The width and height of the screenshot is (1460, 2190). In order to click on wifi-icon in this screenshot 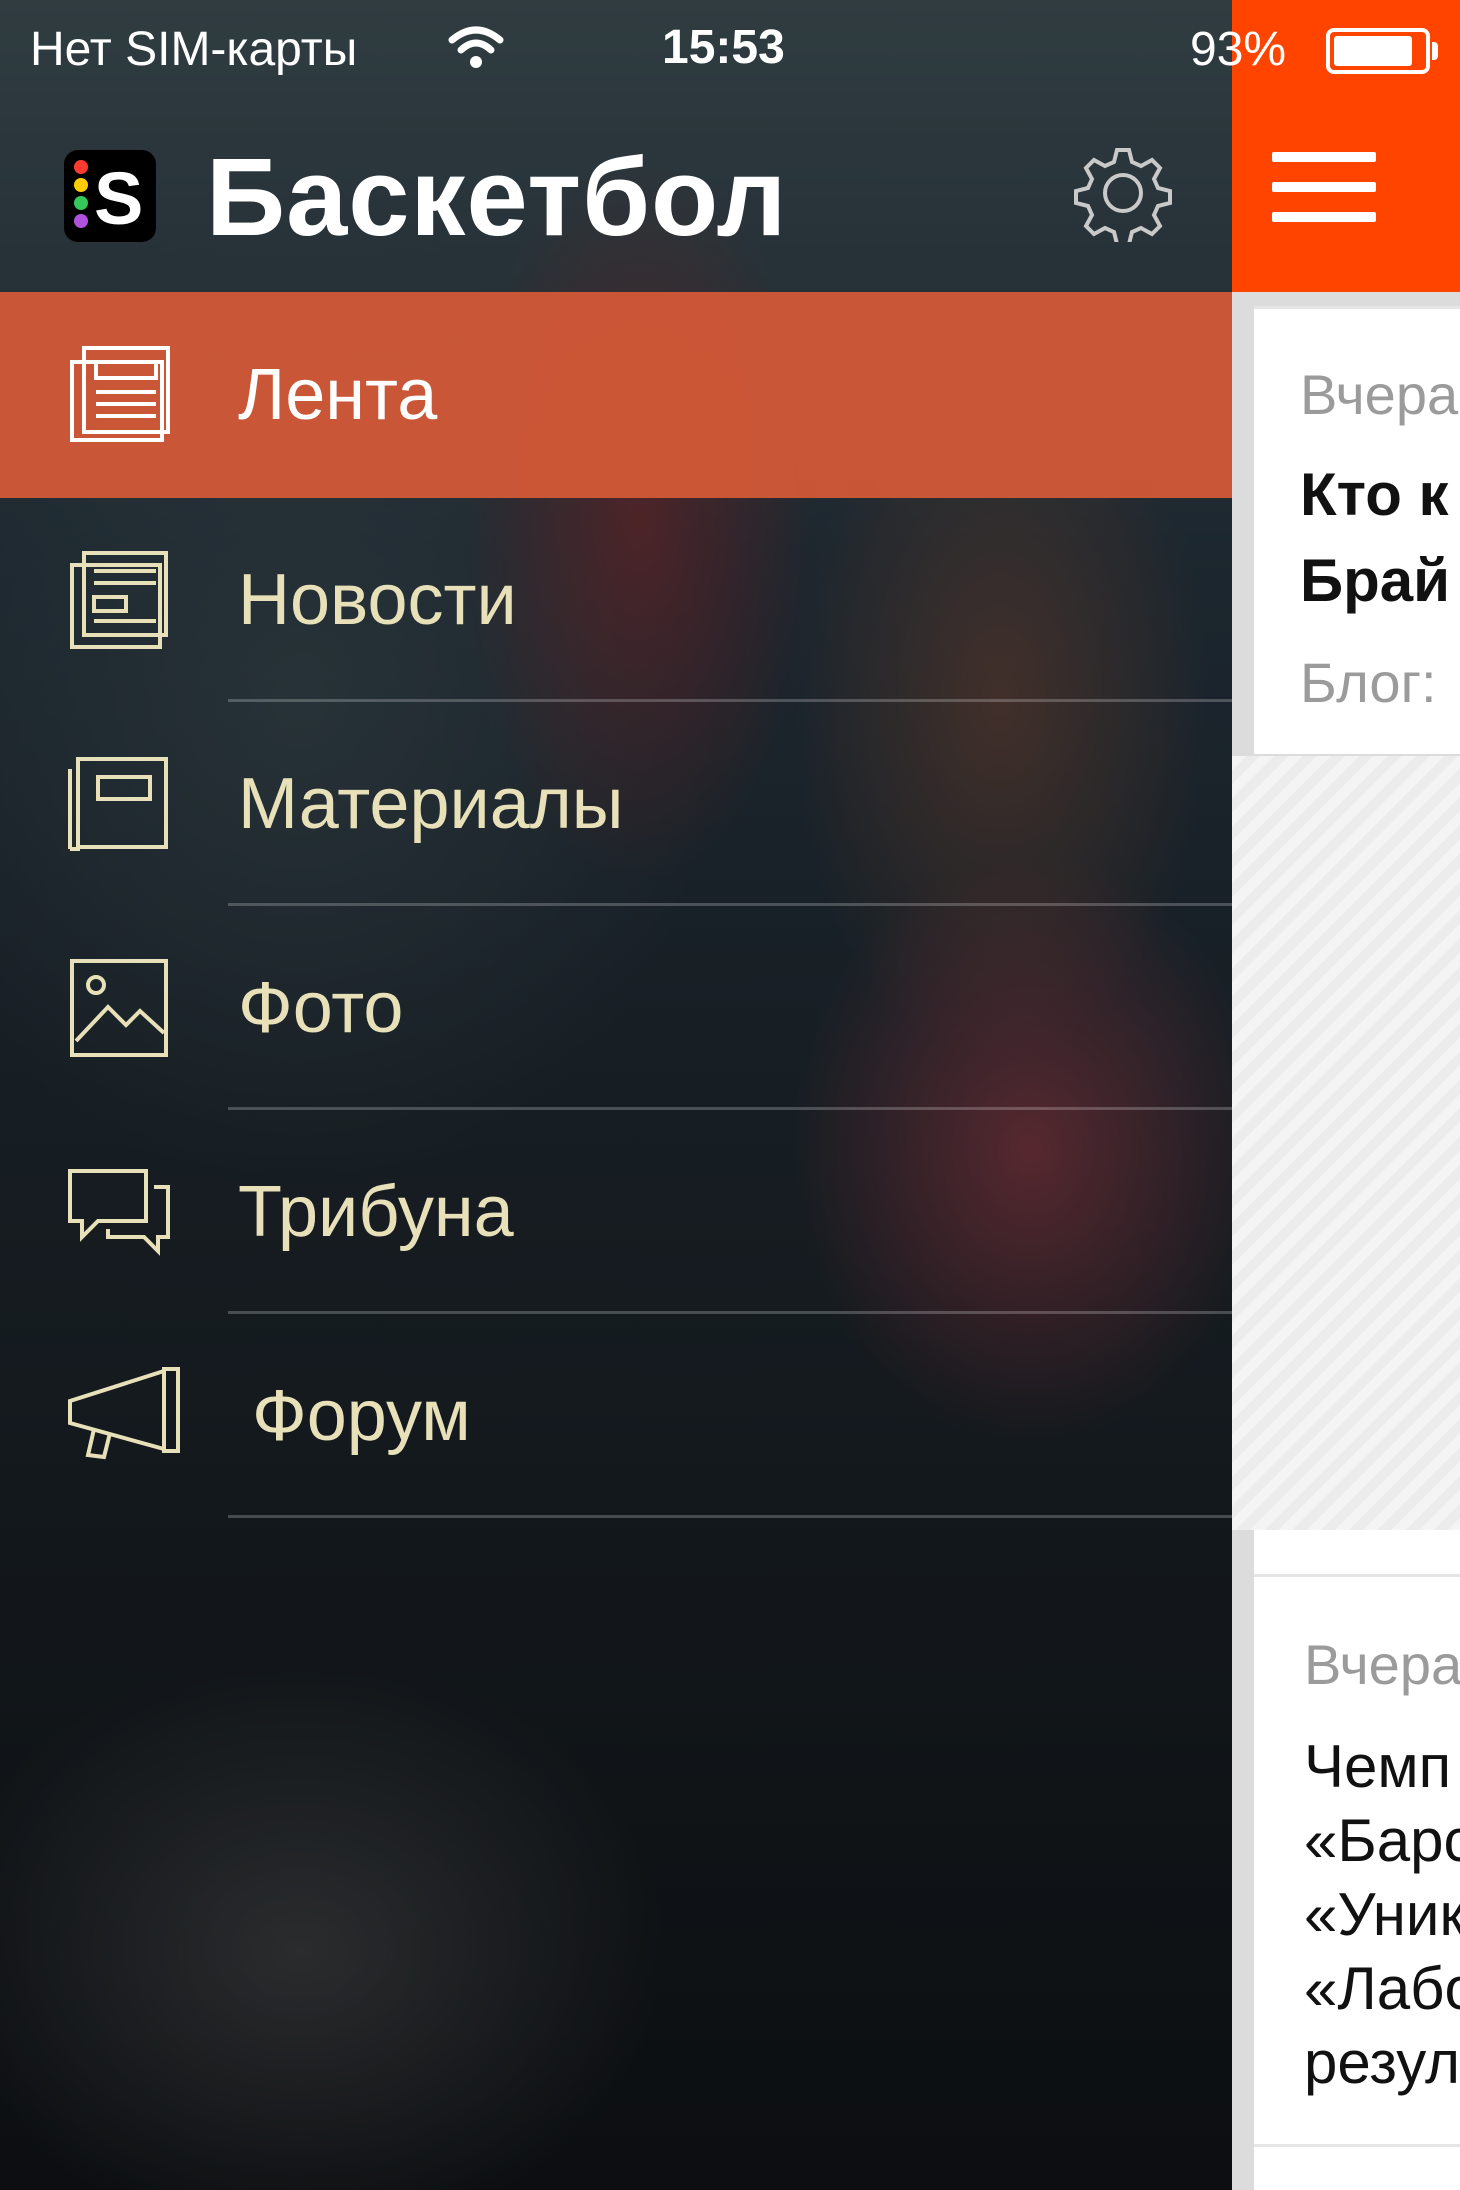, I will do `click(476, 52)`.